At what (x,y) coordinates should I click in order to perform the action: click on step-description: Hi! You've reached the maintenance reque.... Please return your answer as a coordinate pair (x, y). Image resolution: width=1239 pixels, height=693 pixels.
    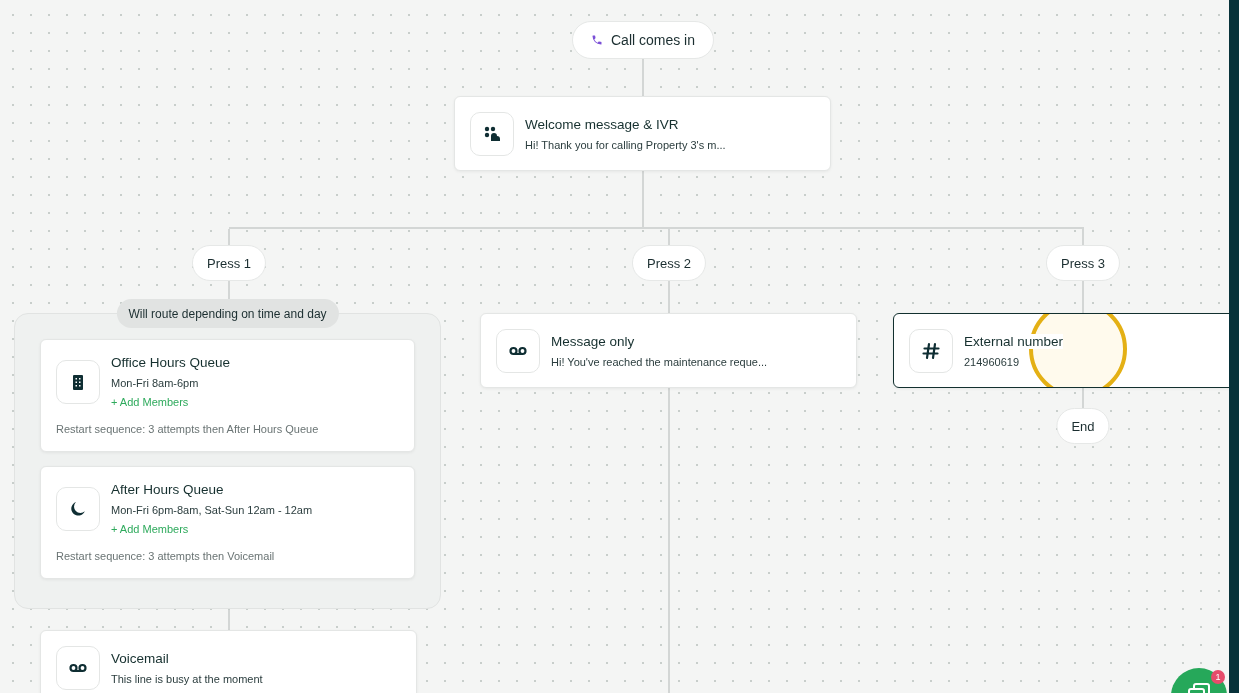
    Looking at the image, I should click on (659, 362).